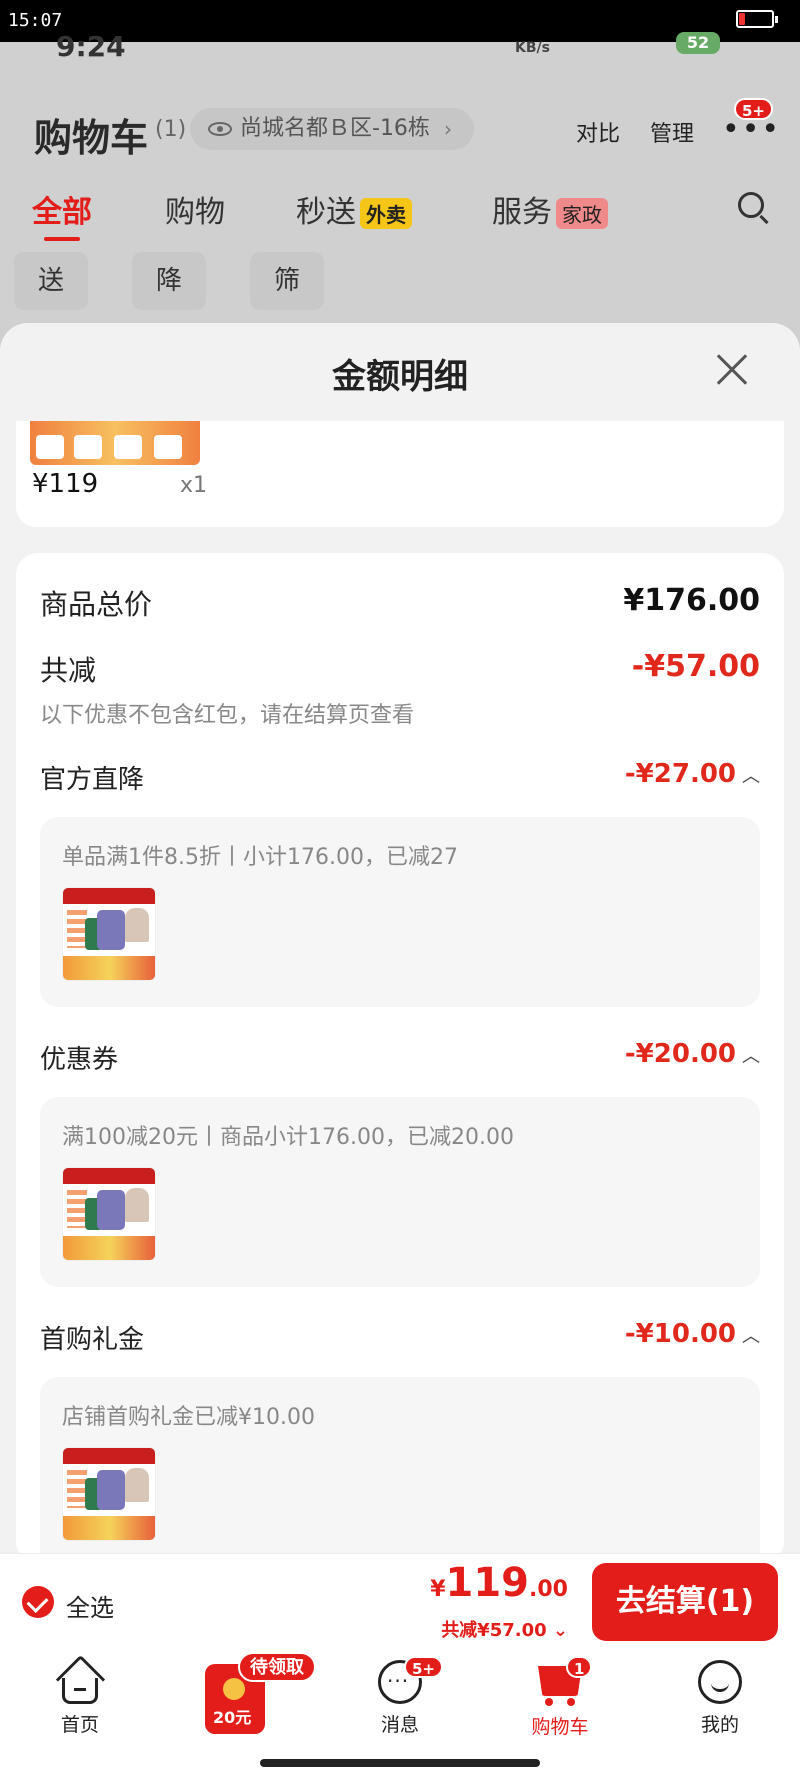 The height and width of the screenshot is (1777, 800). I want to click on product-price: ¥119, so click(65, 484).